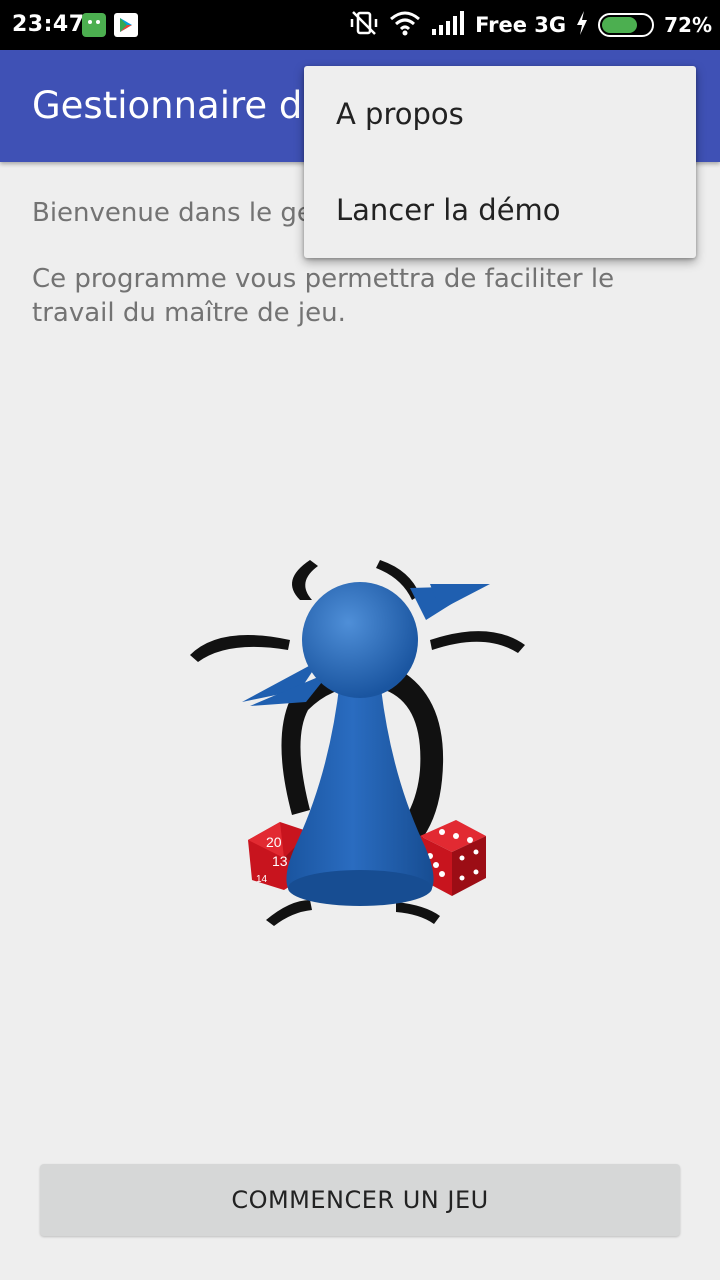  I want to click on carrier-name: Free 3G, so click(521, 25).